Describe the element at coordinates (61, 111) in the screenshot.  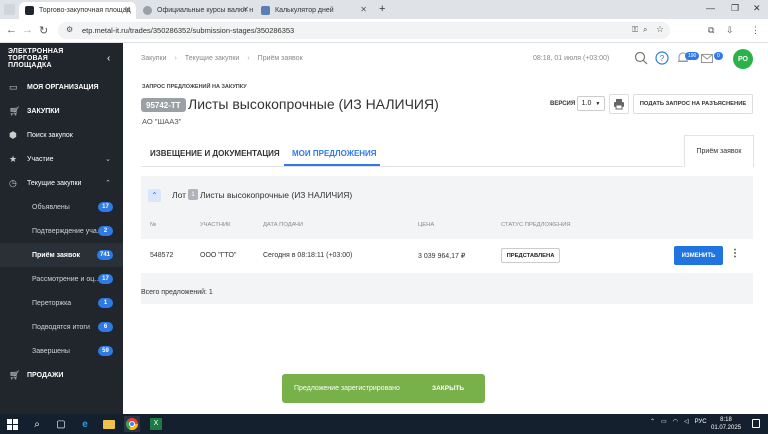
I see `sidebar-item-purchases: 🛒︎ ЗАКУПКИ` at that location.